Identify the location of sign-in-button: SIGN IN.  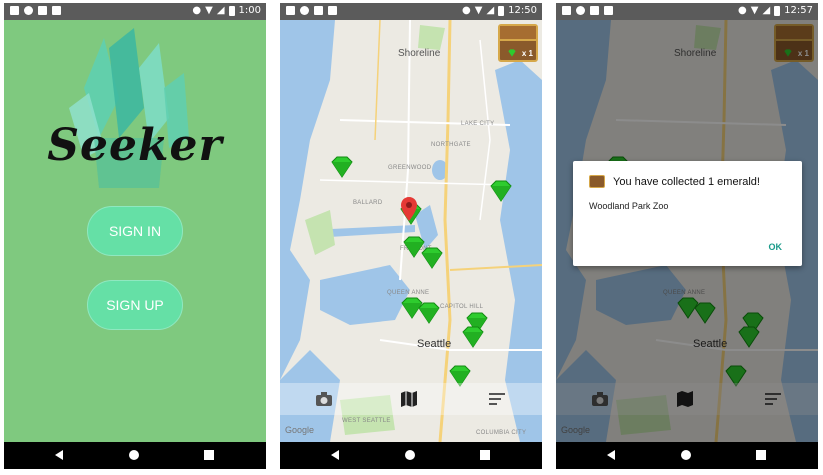
(135, 231).